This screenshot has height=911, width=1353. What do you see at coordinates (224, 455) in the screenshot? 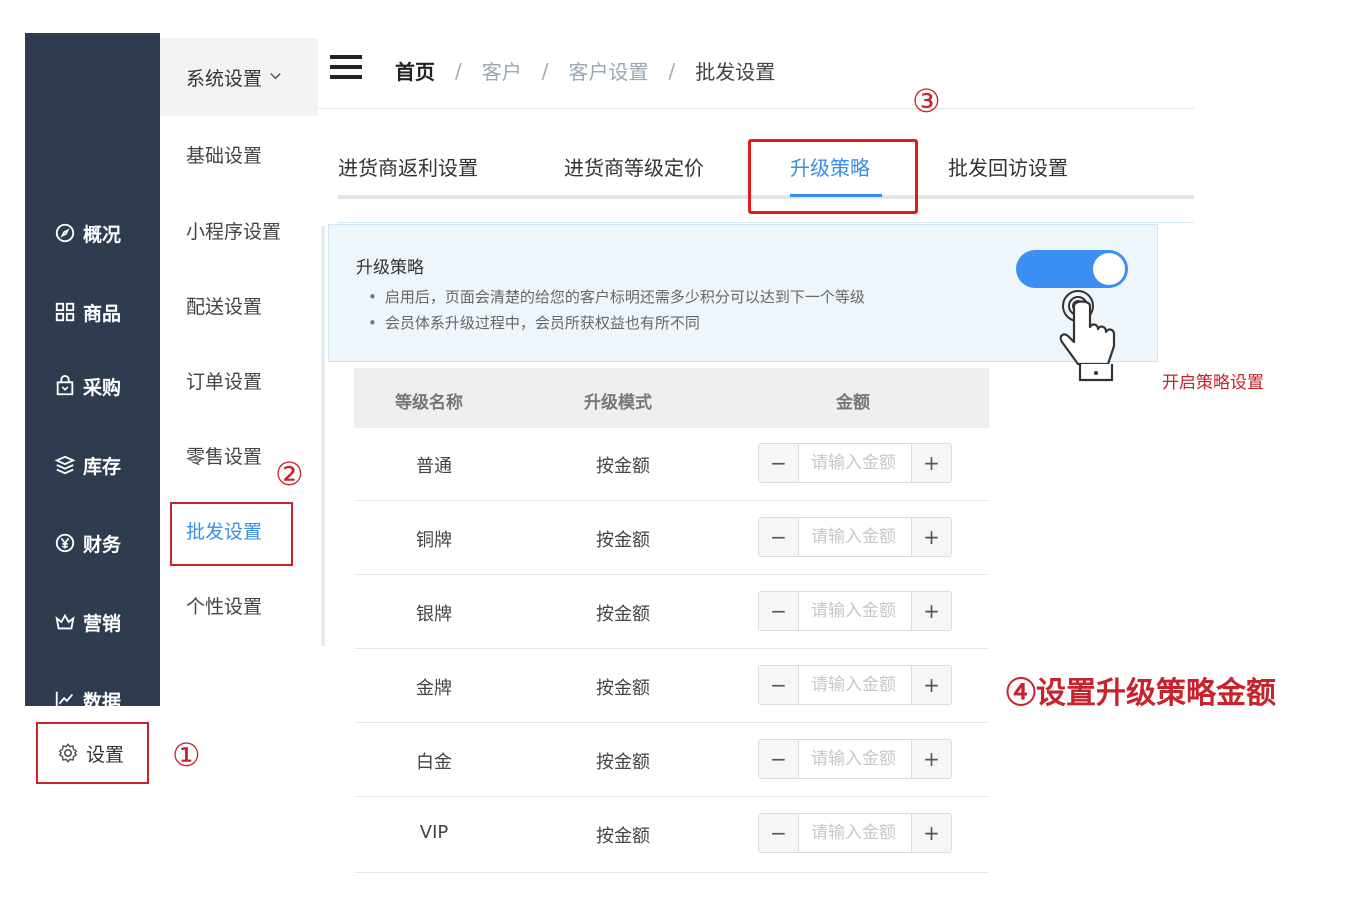
I see `submenu-item-retail: 零售设置` at bounding box center [224, 455].